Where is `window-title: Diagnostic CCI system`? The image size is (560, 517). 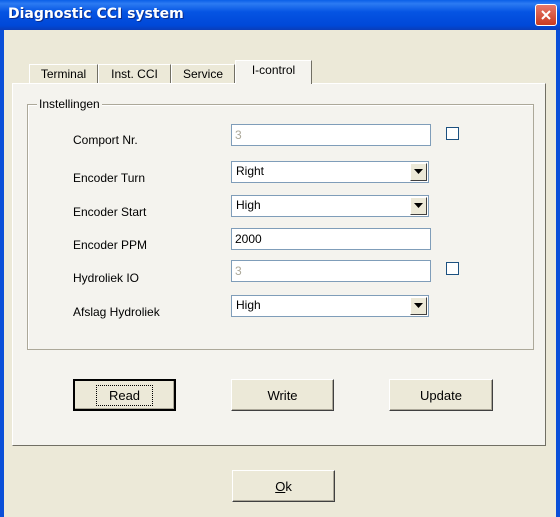
window-title: Diagnostic CCI system is located at coordinates (96, 14).